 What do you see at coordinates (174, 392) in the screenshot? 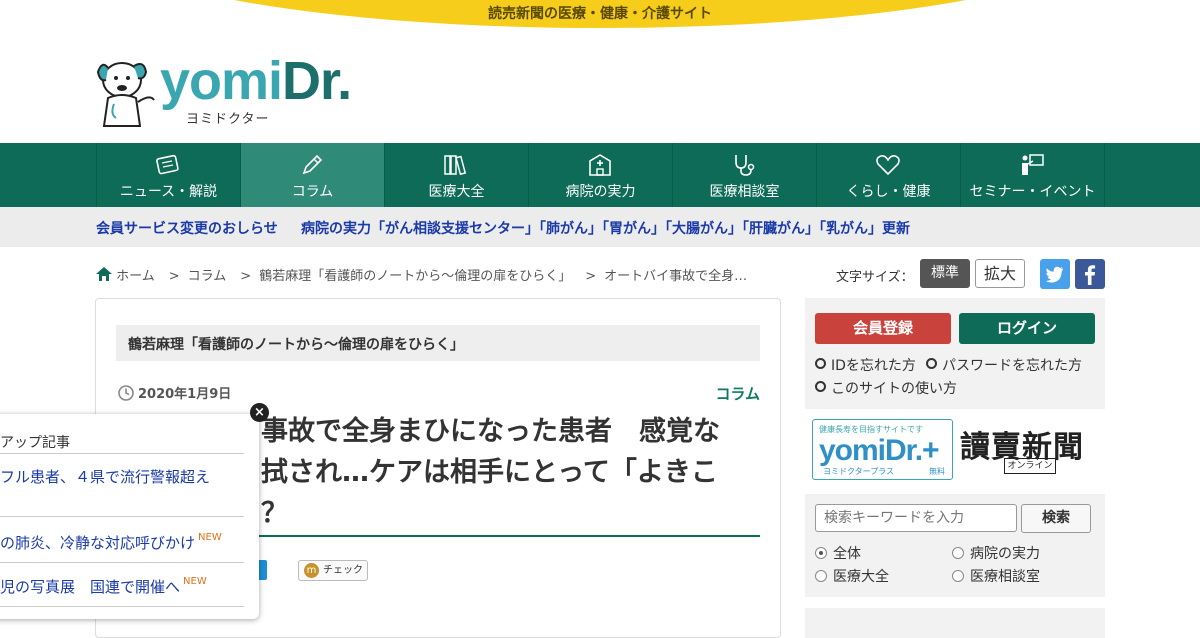
I see `publish-date: 2020年1月9日` at bounding box center [174, 392].